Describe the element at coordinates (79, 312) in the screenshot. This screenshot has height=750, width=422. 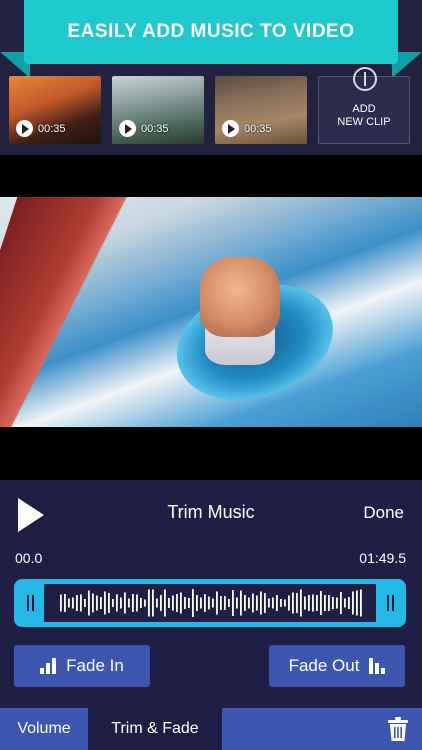
I see `video-scene-wall` at that location.